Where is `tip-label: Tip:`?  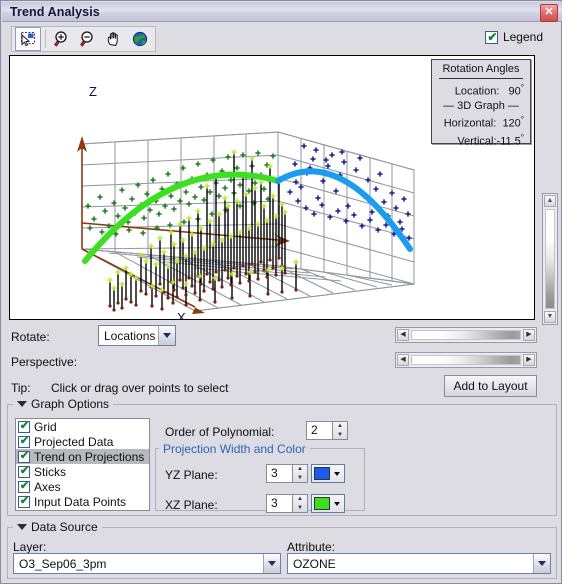 tip-label: Tip: is located at coordinates (21, 388).